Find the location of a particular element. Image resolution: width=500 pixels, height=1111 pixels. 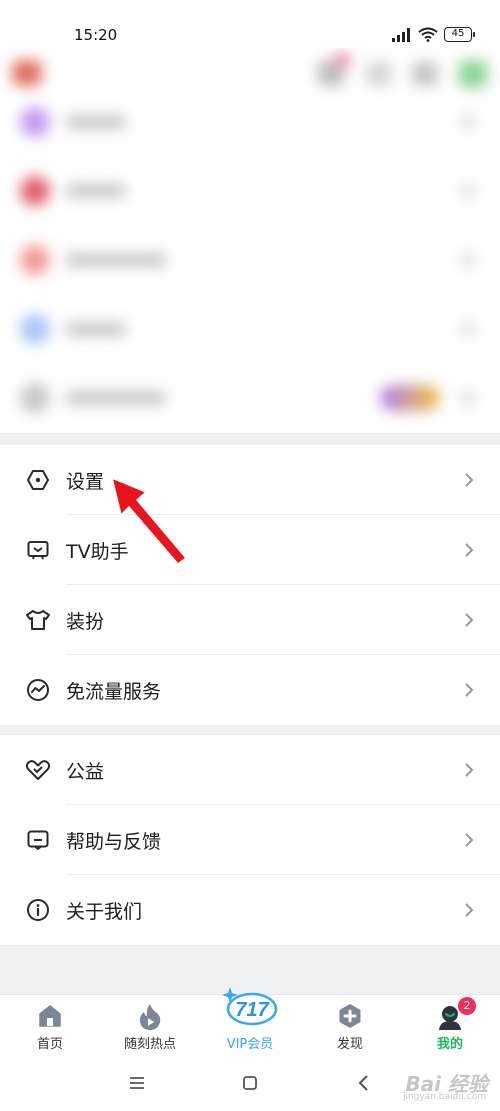

svg-text: 717 is located at coordinates (252, 1010).